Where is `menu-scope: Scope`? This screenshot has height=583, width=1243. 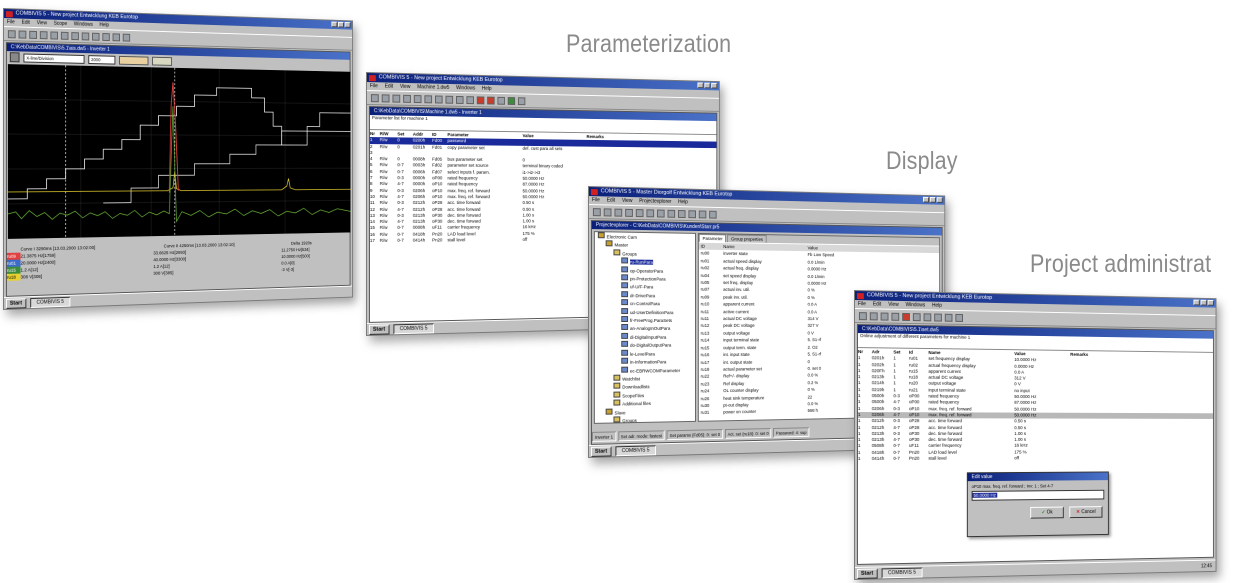 menu-scope: Scope is located at coordinates (61, 24).